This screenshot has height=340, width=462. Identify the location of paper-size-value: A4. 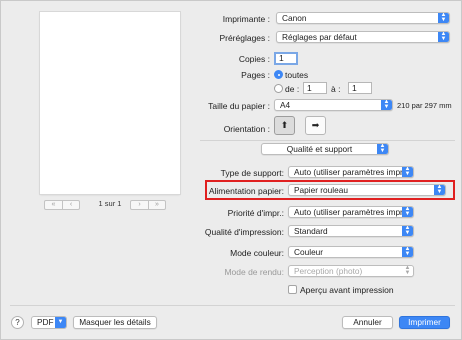
(285, 105).